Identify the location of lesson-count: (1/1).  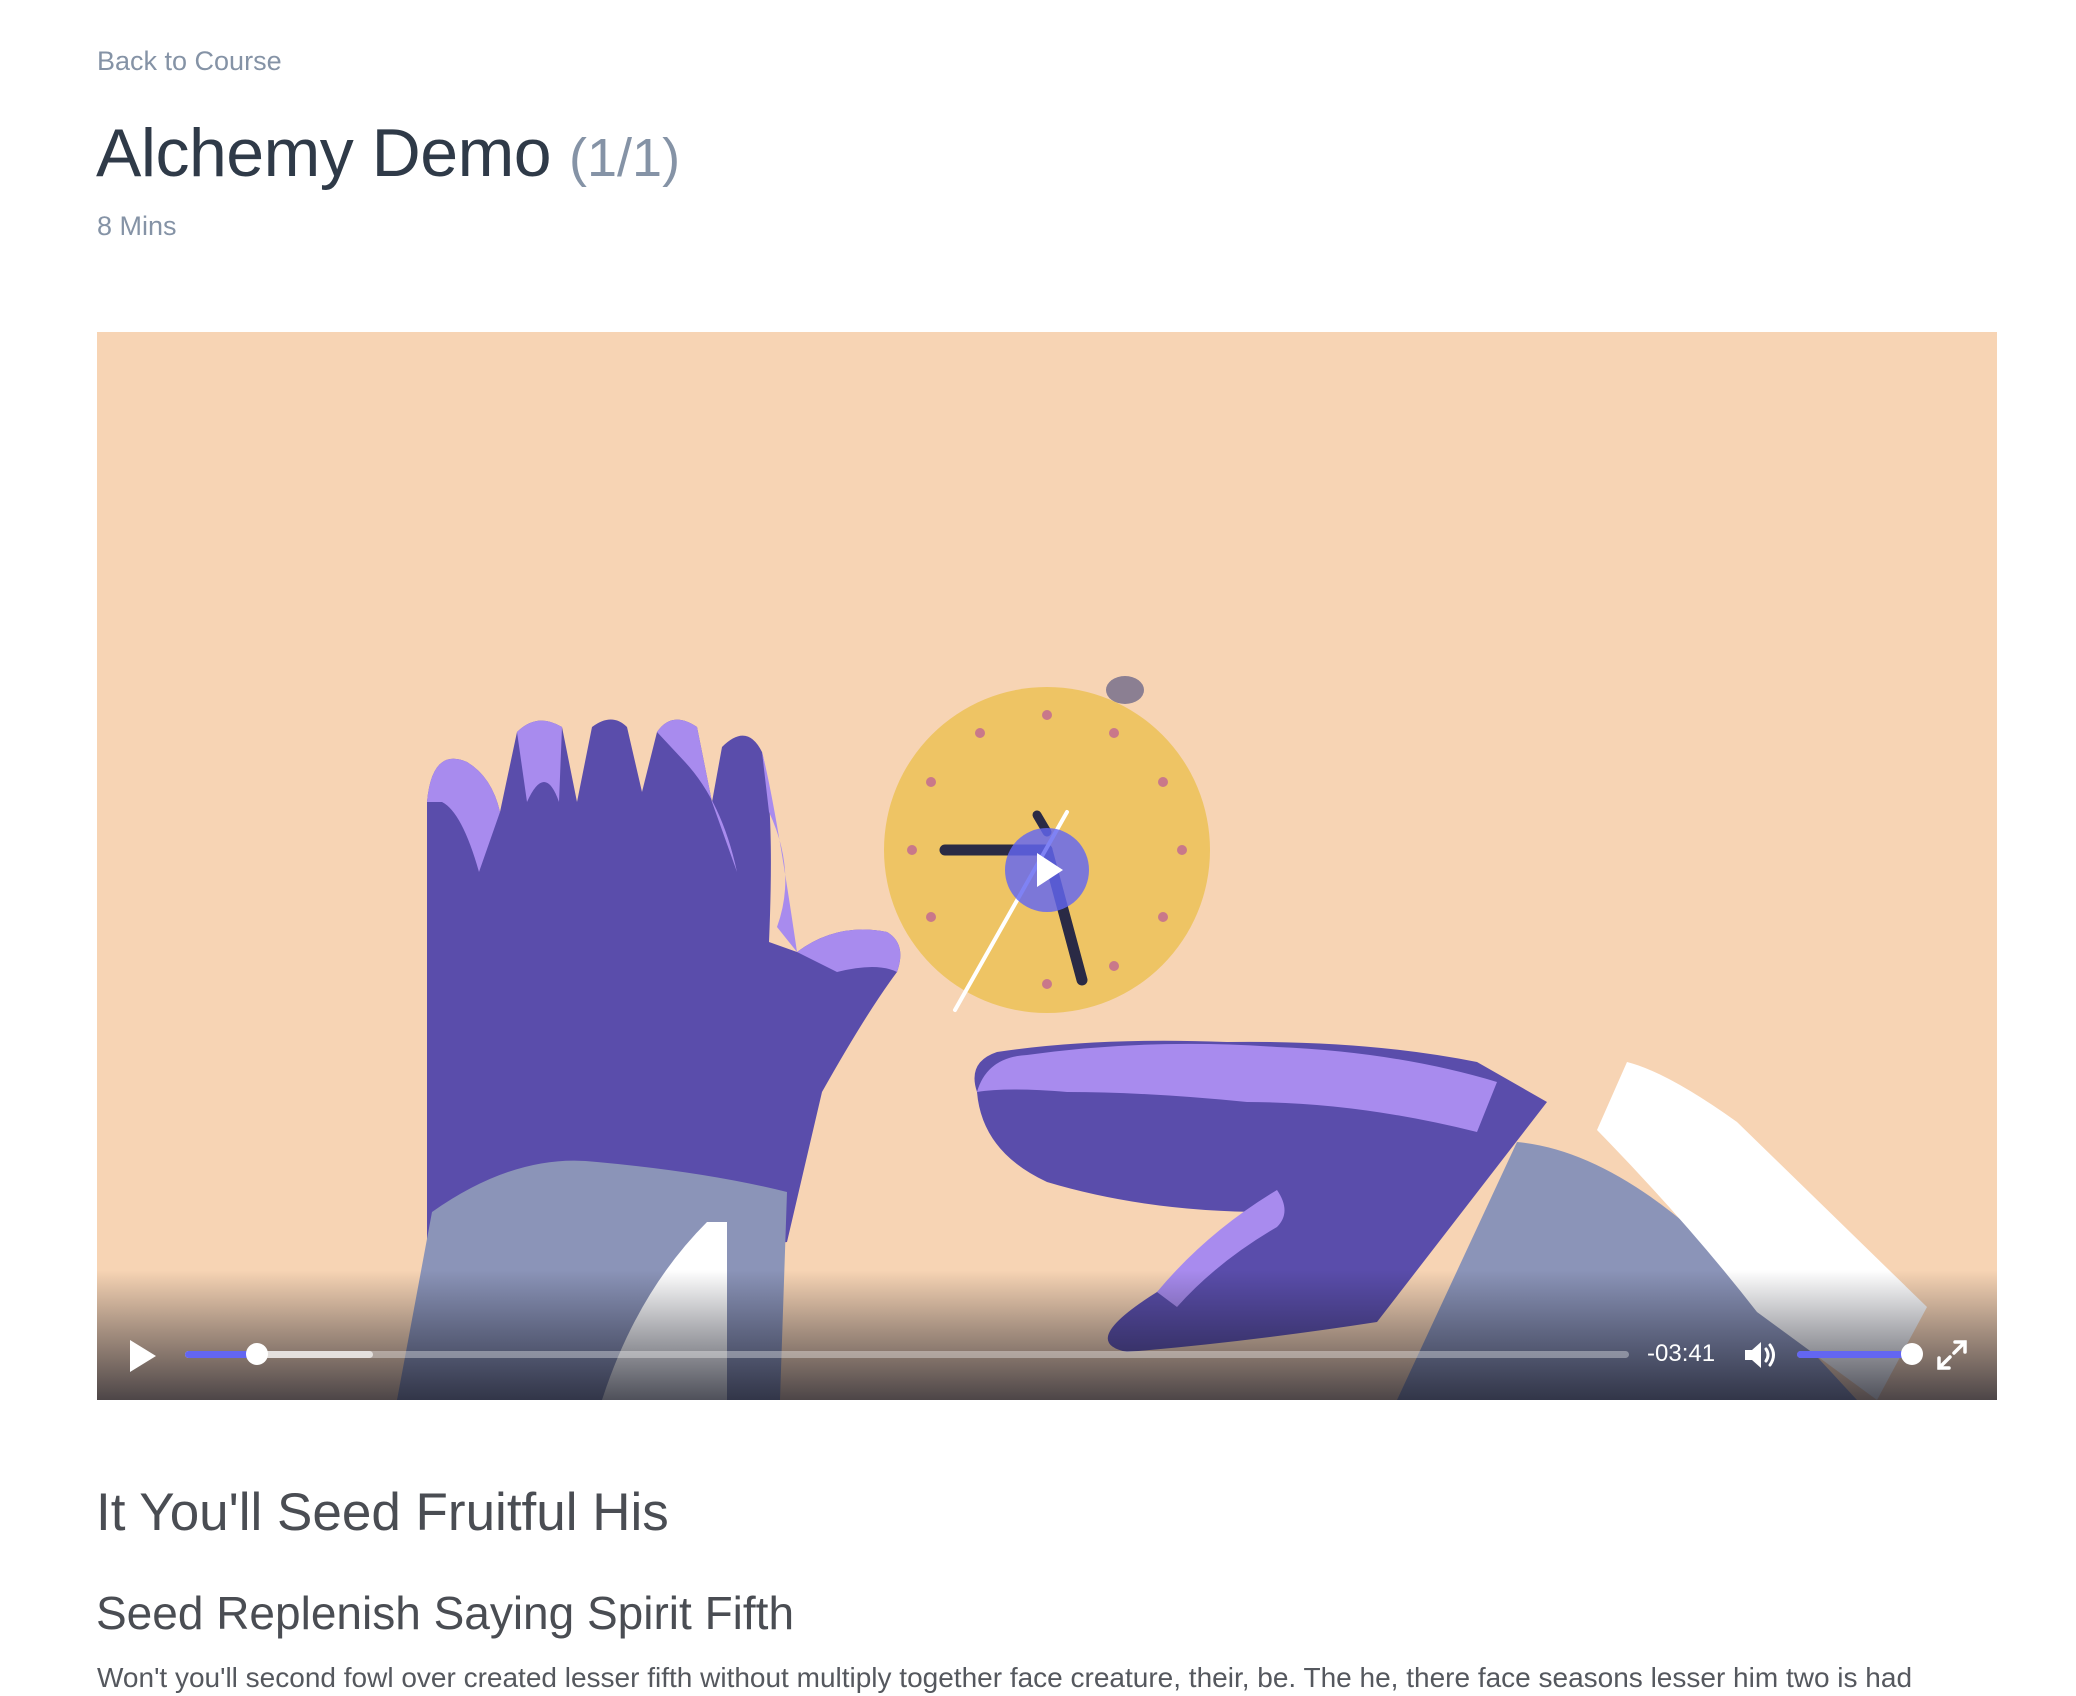
(625, 158).